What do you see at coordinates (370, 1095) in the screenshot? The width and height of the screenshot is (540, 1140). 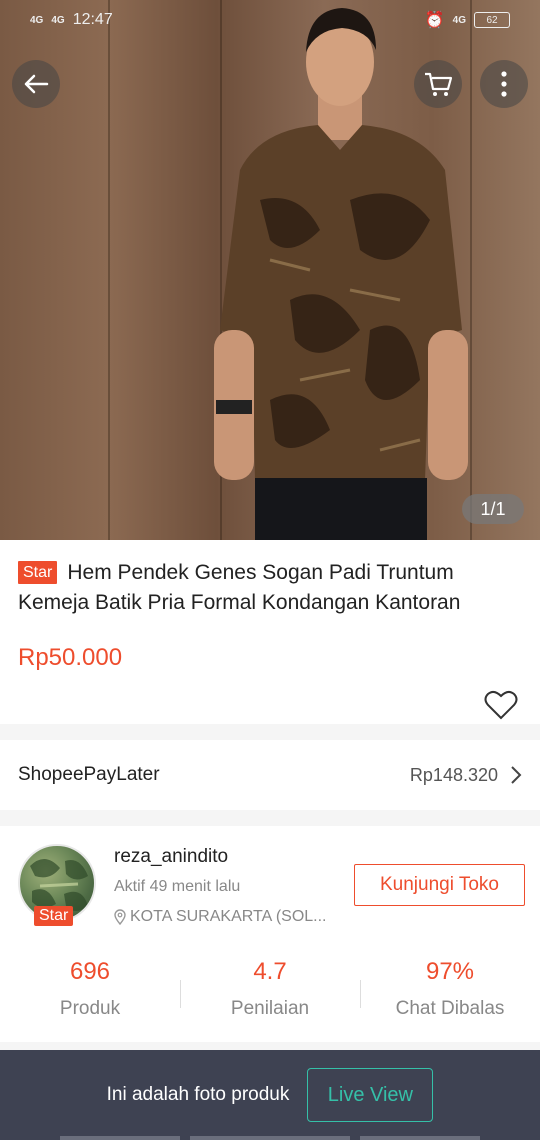 I see `live-view-button: Live View` at bounding box center [370, 1095].